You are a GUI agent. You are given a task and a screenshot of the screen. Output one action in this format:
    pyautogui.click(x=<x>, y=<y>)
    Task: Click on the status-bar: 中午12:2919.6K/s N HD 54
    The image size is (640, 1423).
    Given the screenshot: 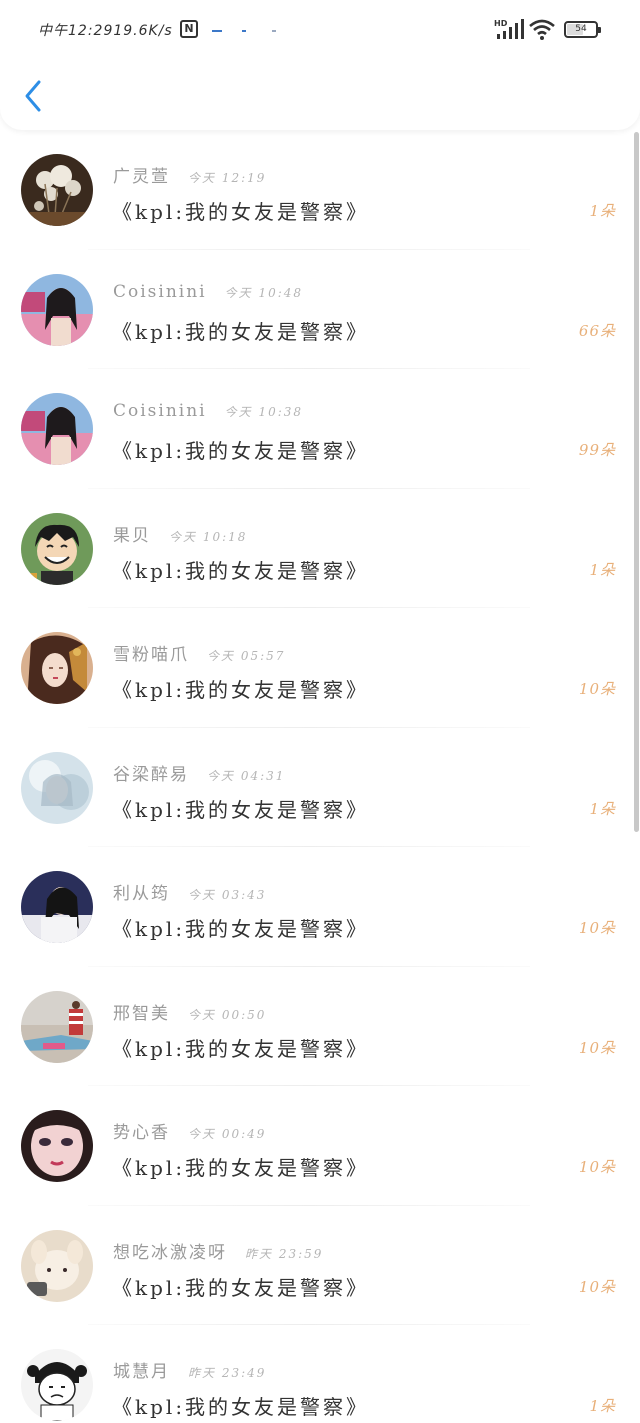 What is the action you would take?
    pyautogui.click(x=320, y=31)
    